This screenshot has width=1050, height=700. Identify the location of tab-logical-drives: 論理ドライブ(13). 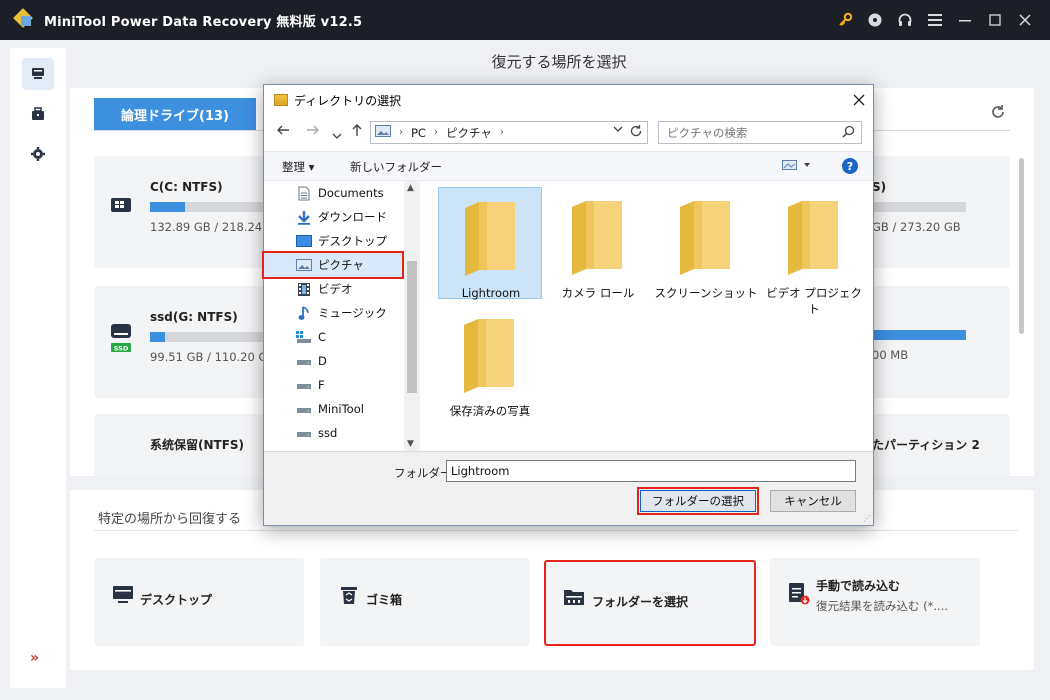
(175, 114).